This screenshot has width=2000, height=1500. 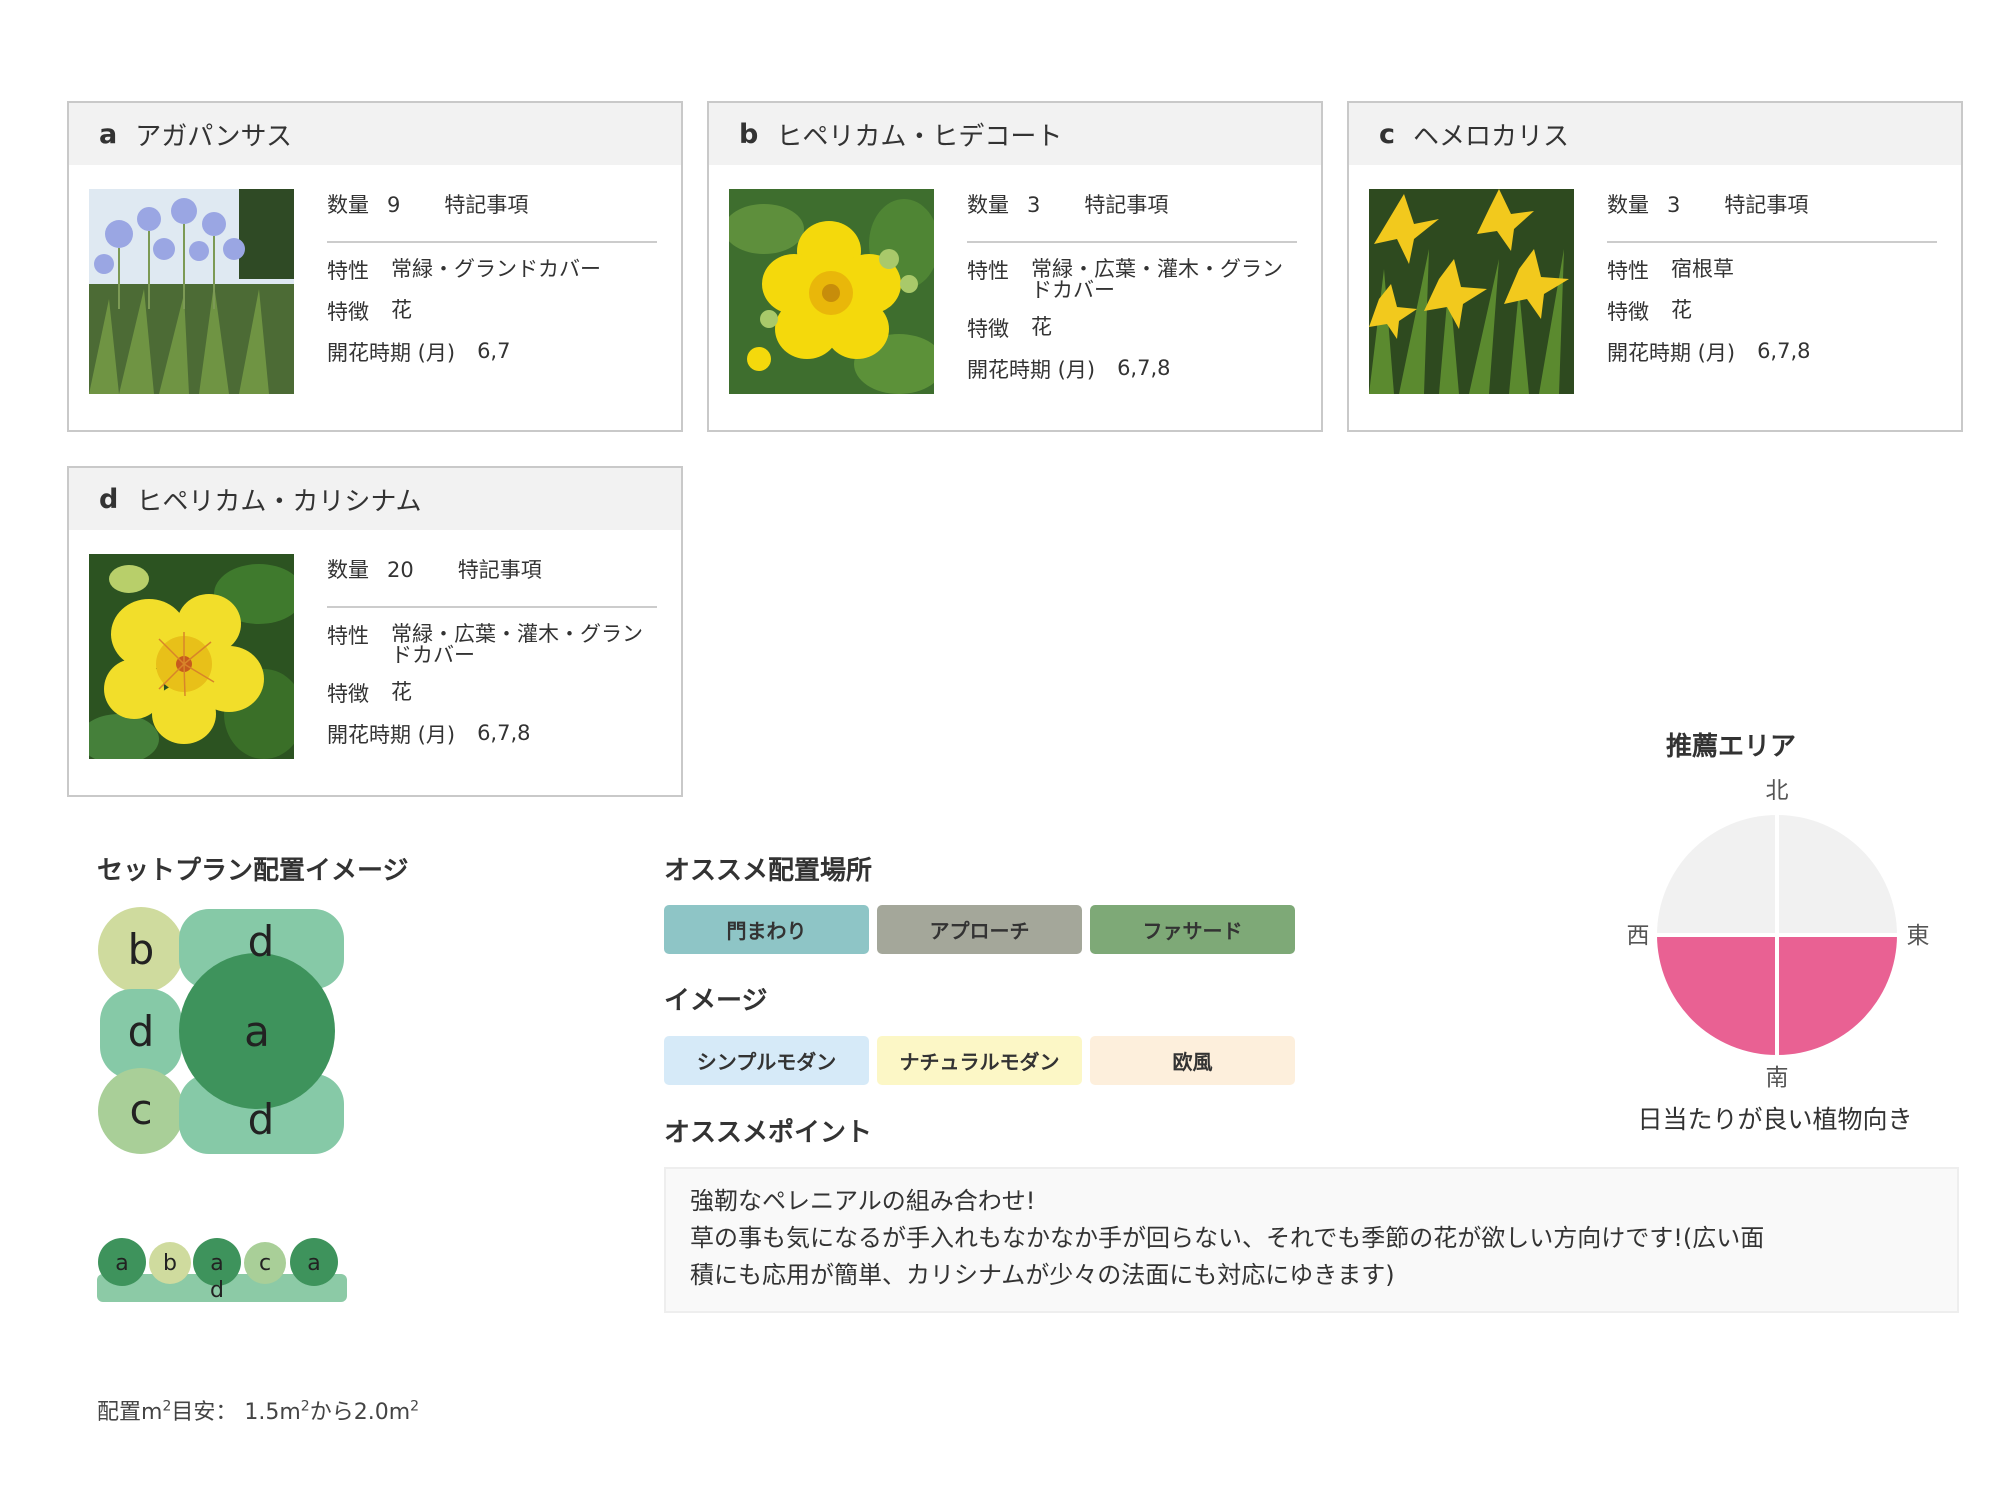 What do you see at coordinates (141, 1031) in the screenshot?
I see `plan-label-d-left: d` at bounding box center [141, 1031].